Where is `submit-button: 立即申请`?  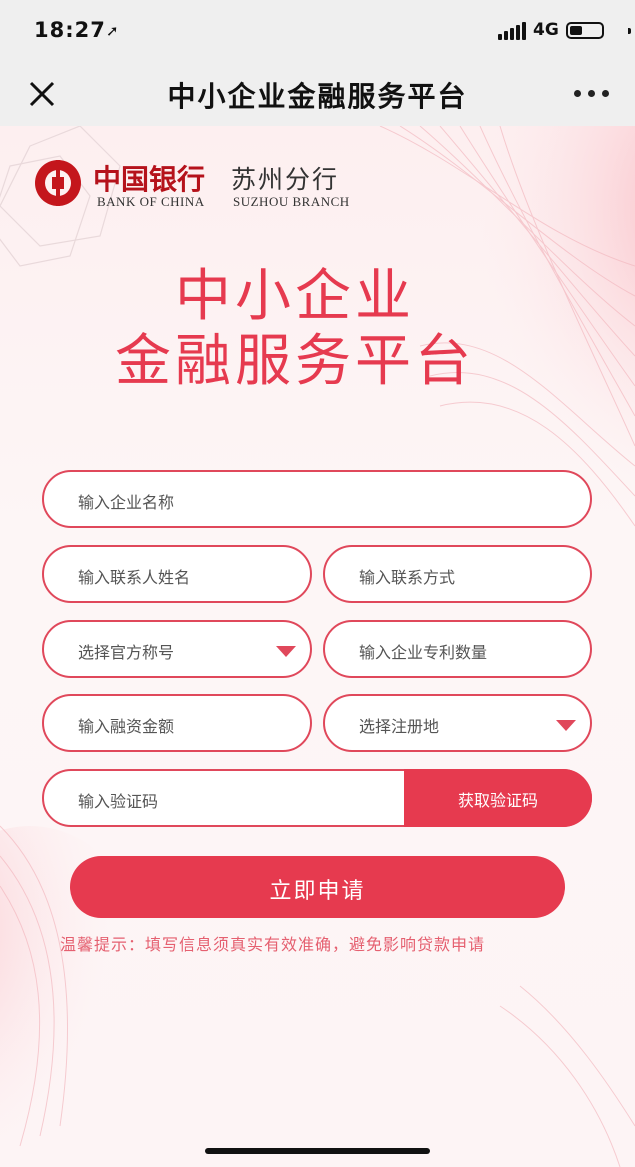 submit-button: 立即申请 is located at coordinates (317, 887).